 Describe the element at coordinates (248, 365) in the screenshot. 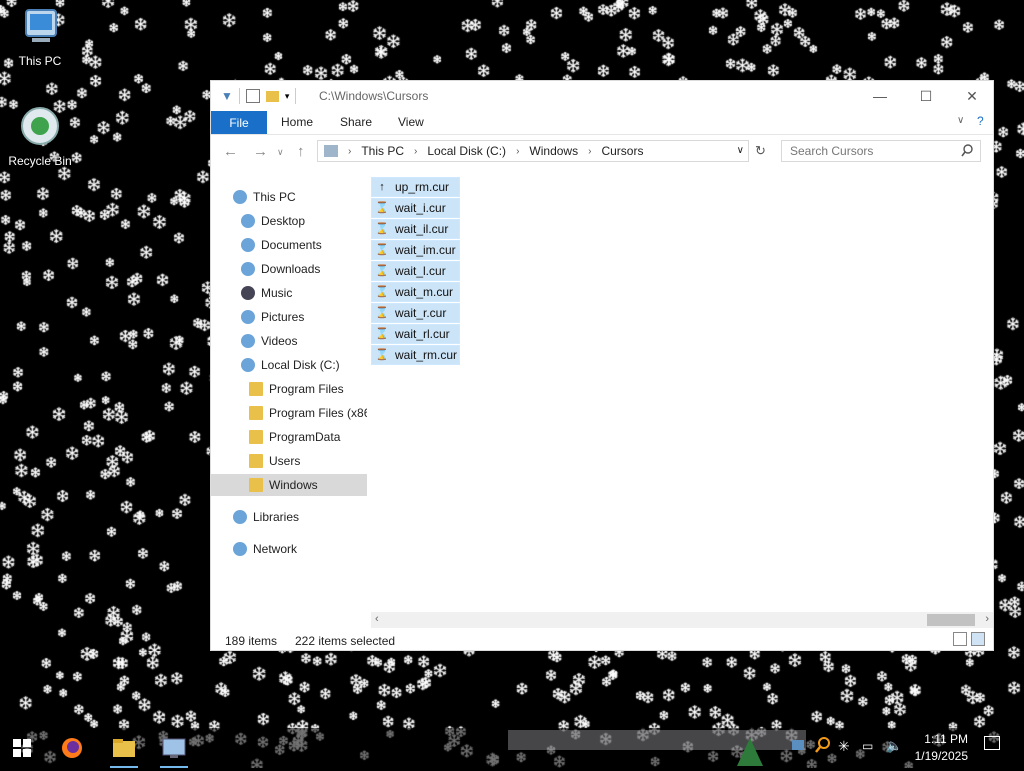

I see `drive-icon` at that location.